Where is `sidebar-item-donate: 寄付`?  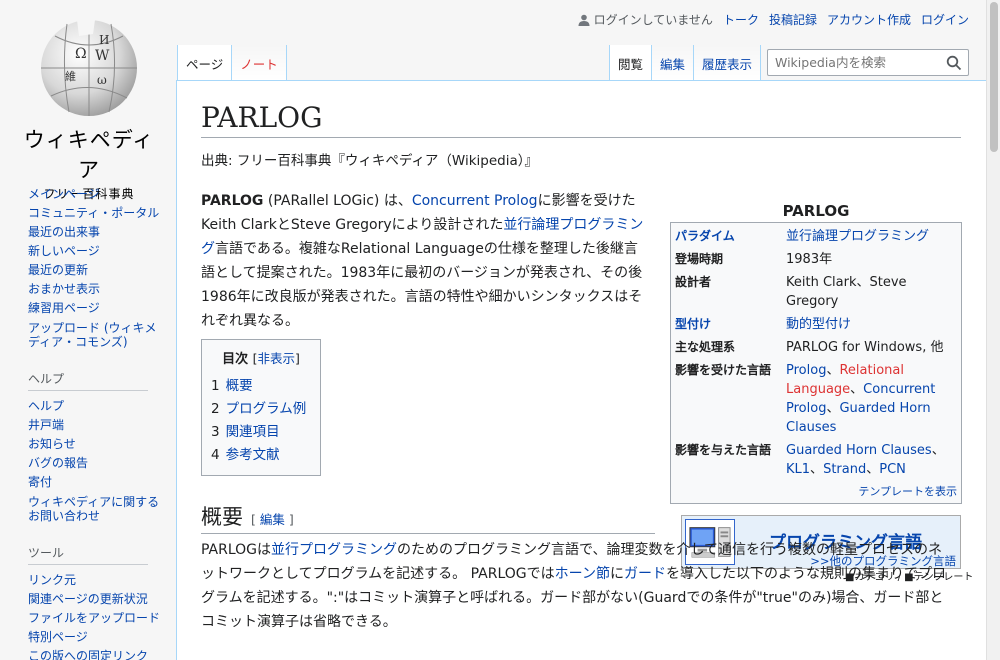 sidebar-item-donate: 寄付 is located at coordinates (102, 482).